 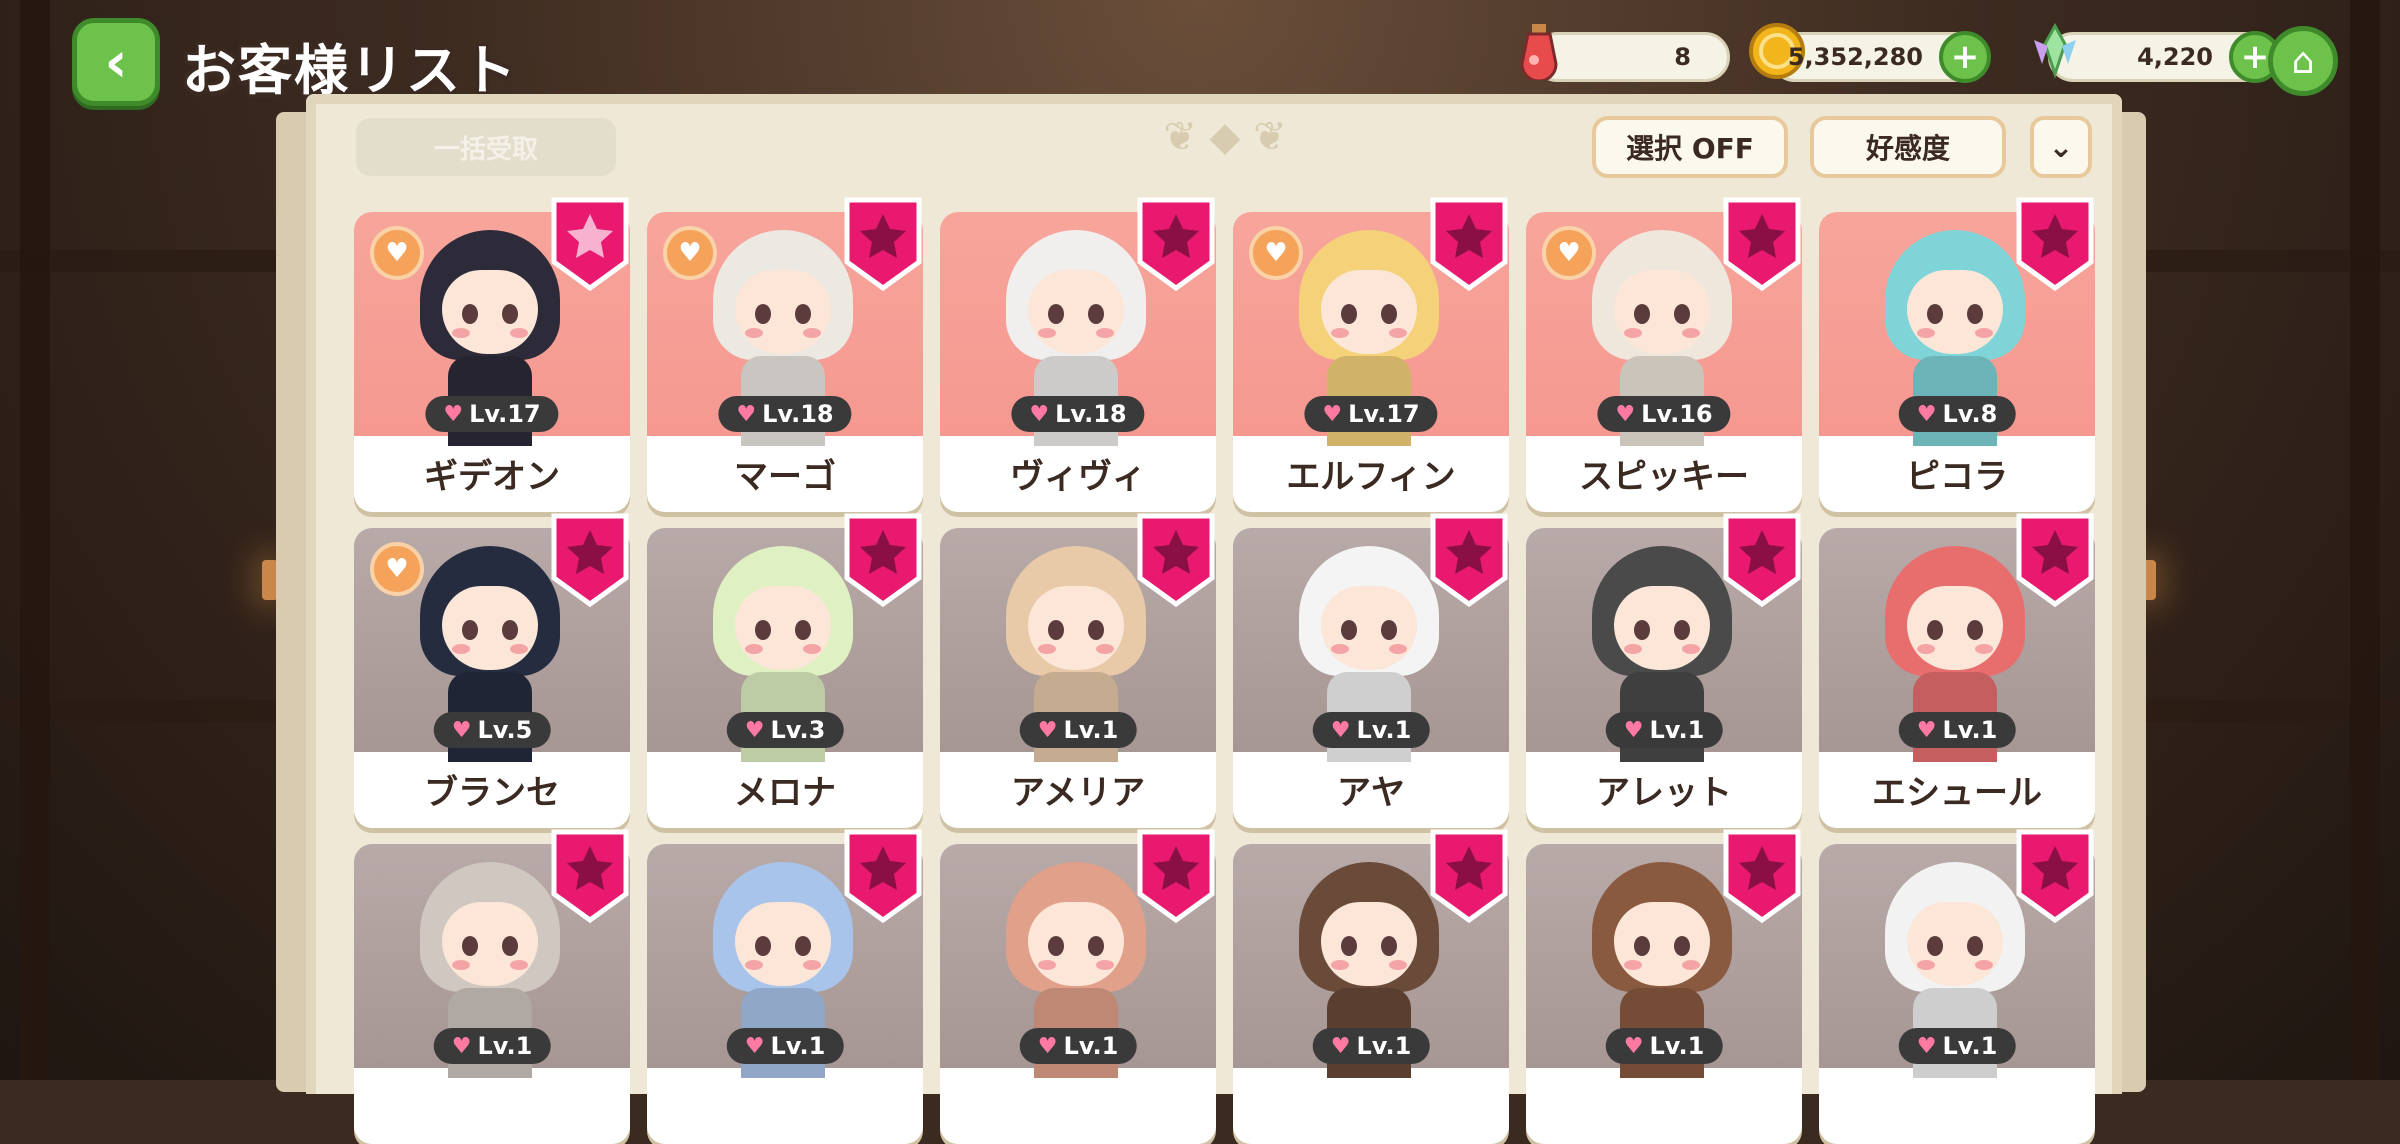 What do you see at coordinates (1957, 476) in the screenshot?
I see `customer-name: ピコラ` at bounding box center [1957, 476].